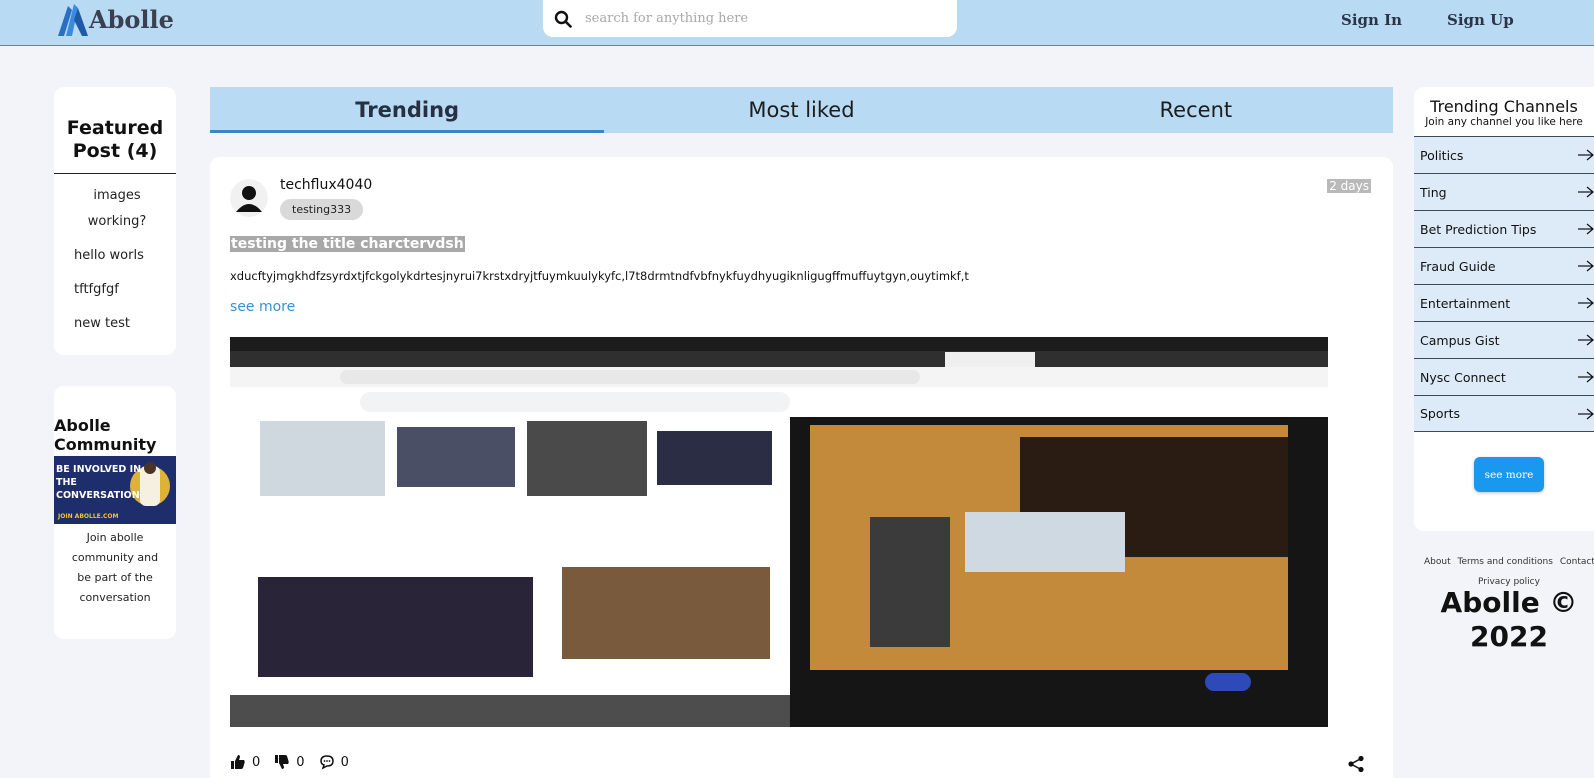  I want to click on search-input, so click(765, 18).